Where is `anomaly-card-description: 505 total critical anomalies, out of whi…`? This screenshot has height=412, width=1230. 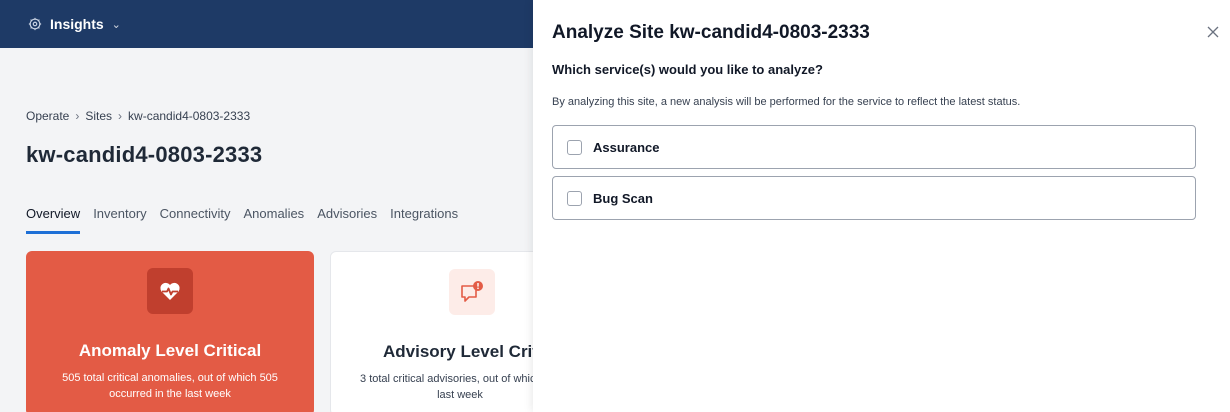
anomaly-card-description: 505 total critical anomalies, out of whi… is located at coordinates (170, 386).